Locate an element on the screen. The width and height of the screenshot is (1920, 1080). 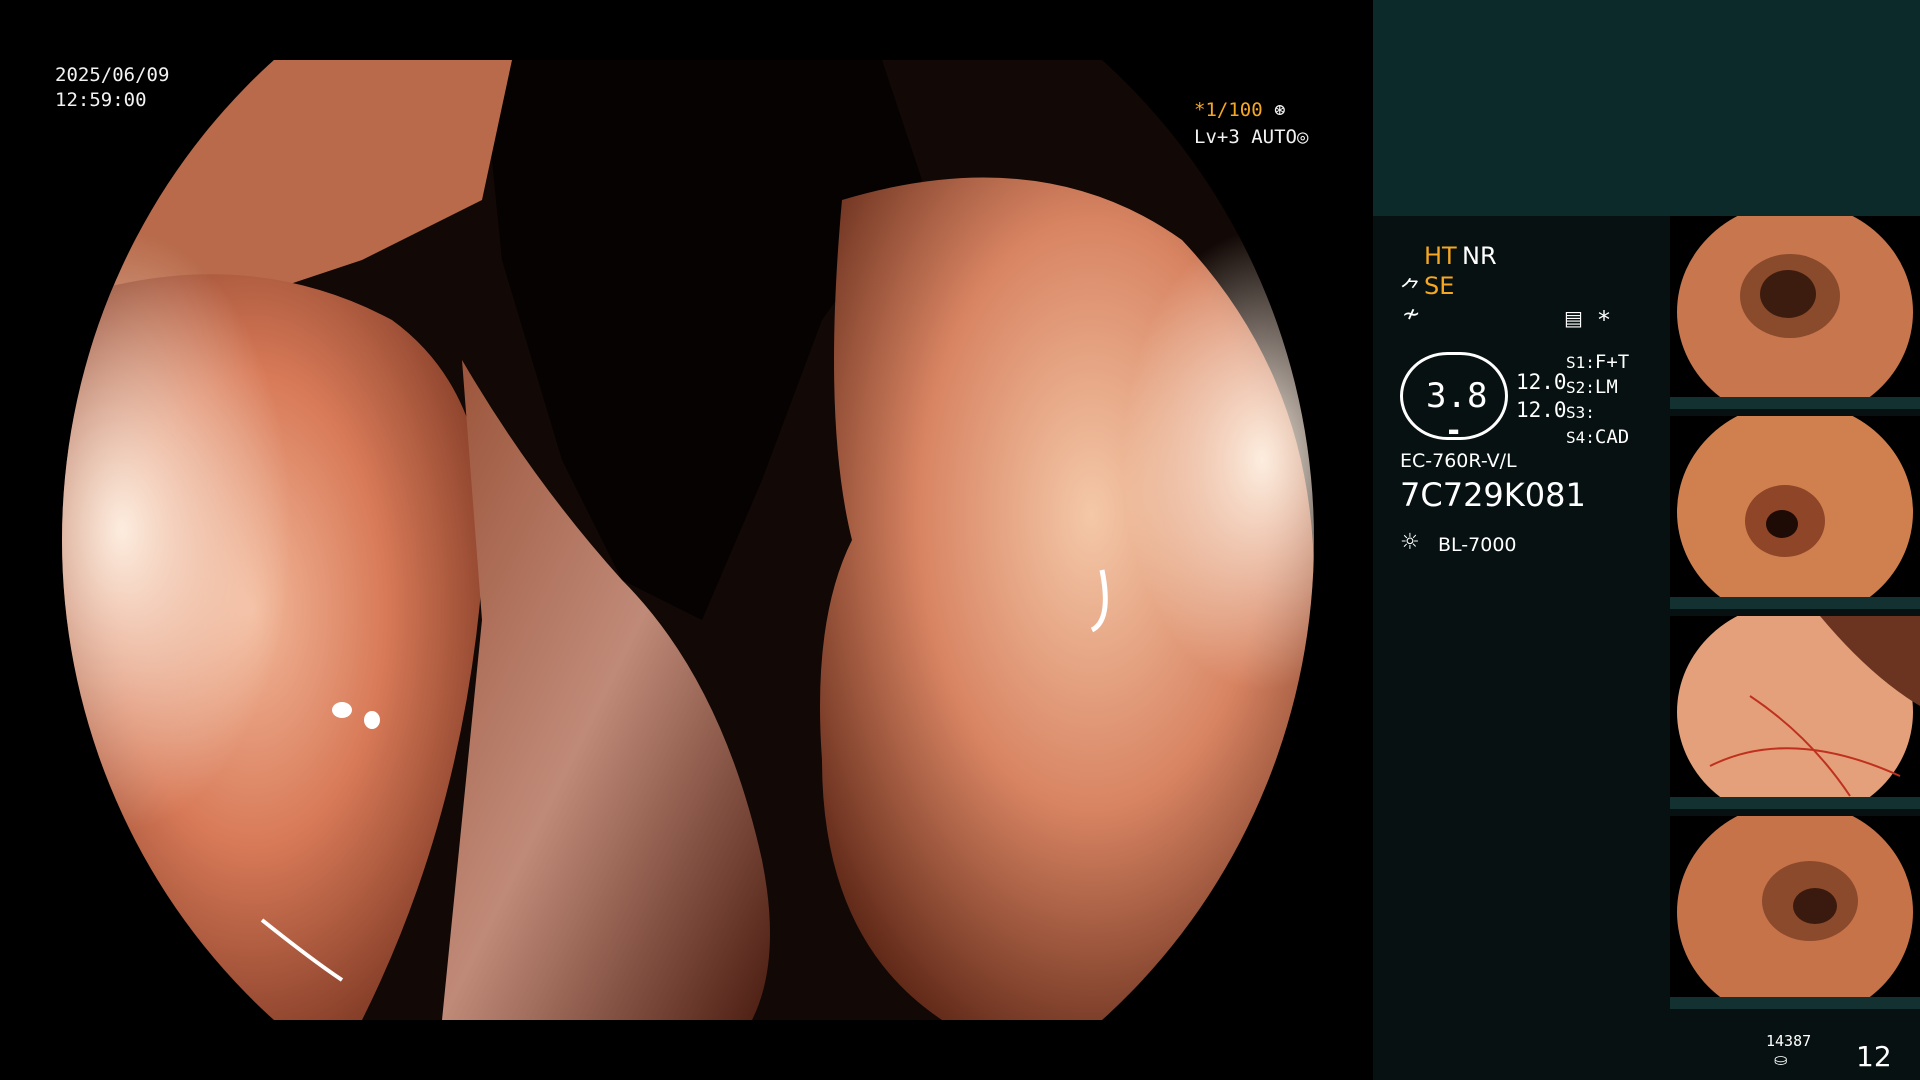
switch-value: F+T is located at coordinates (1612, 362).